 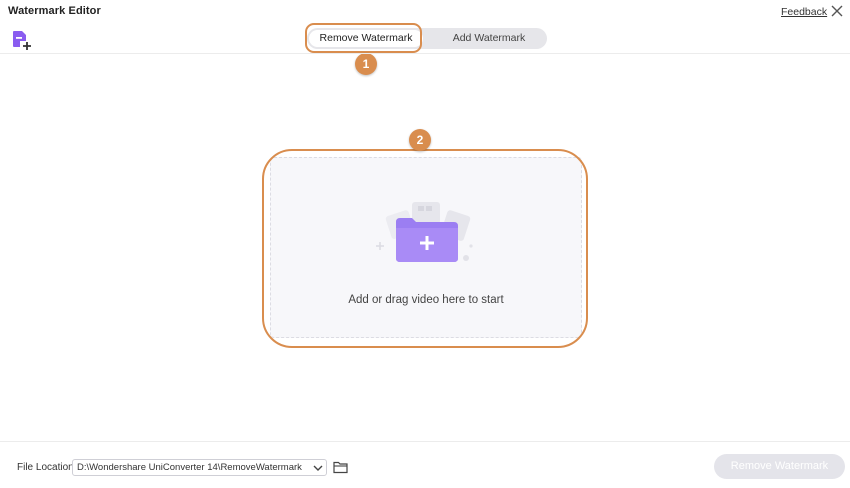 I want to click on tab-remove-watermark: Remove Watermark, so click(x=366, y=38).